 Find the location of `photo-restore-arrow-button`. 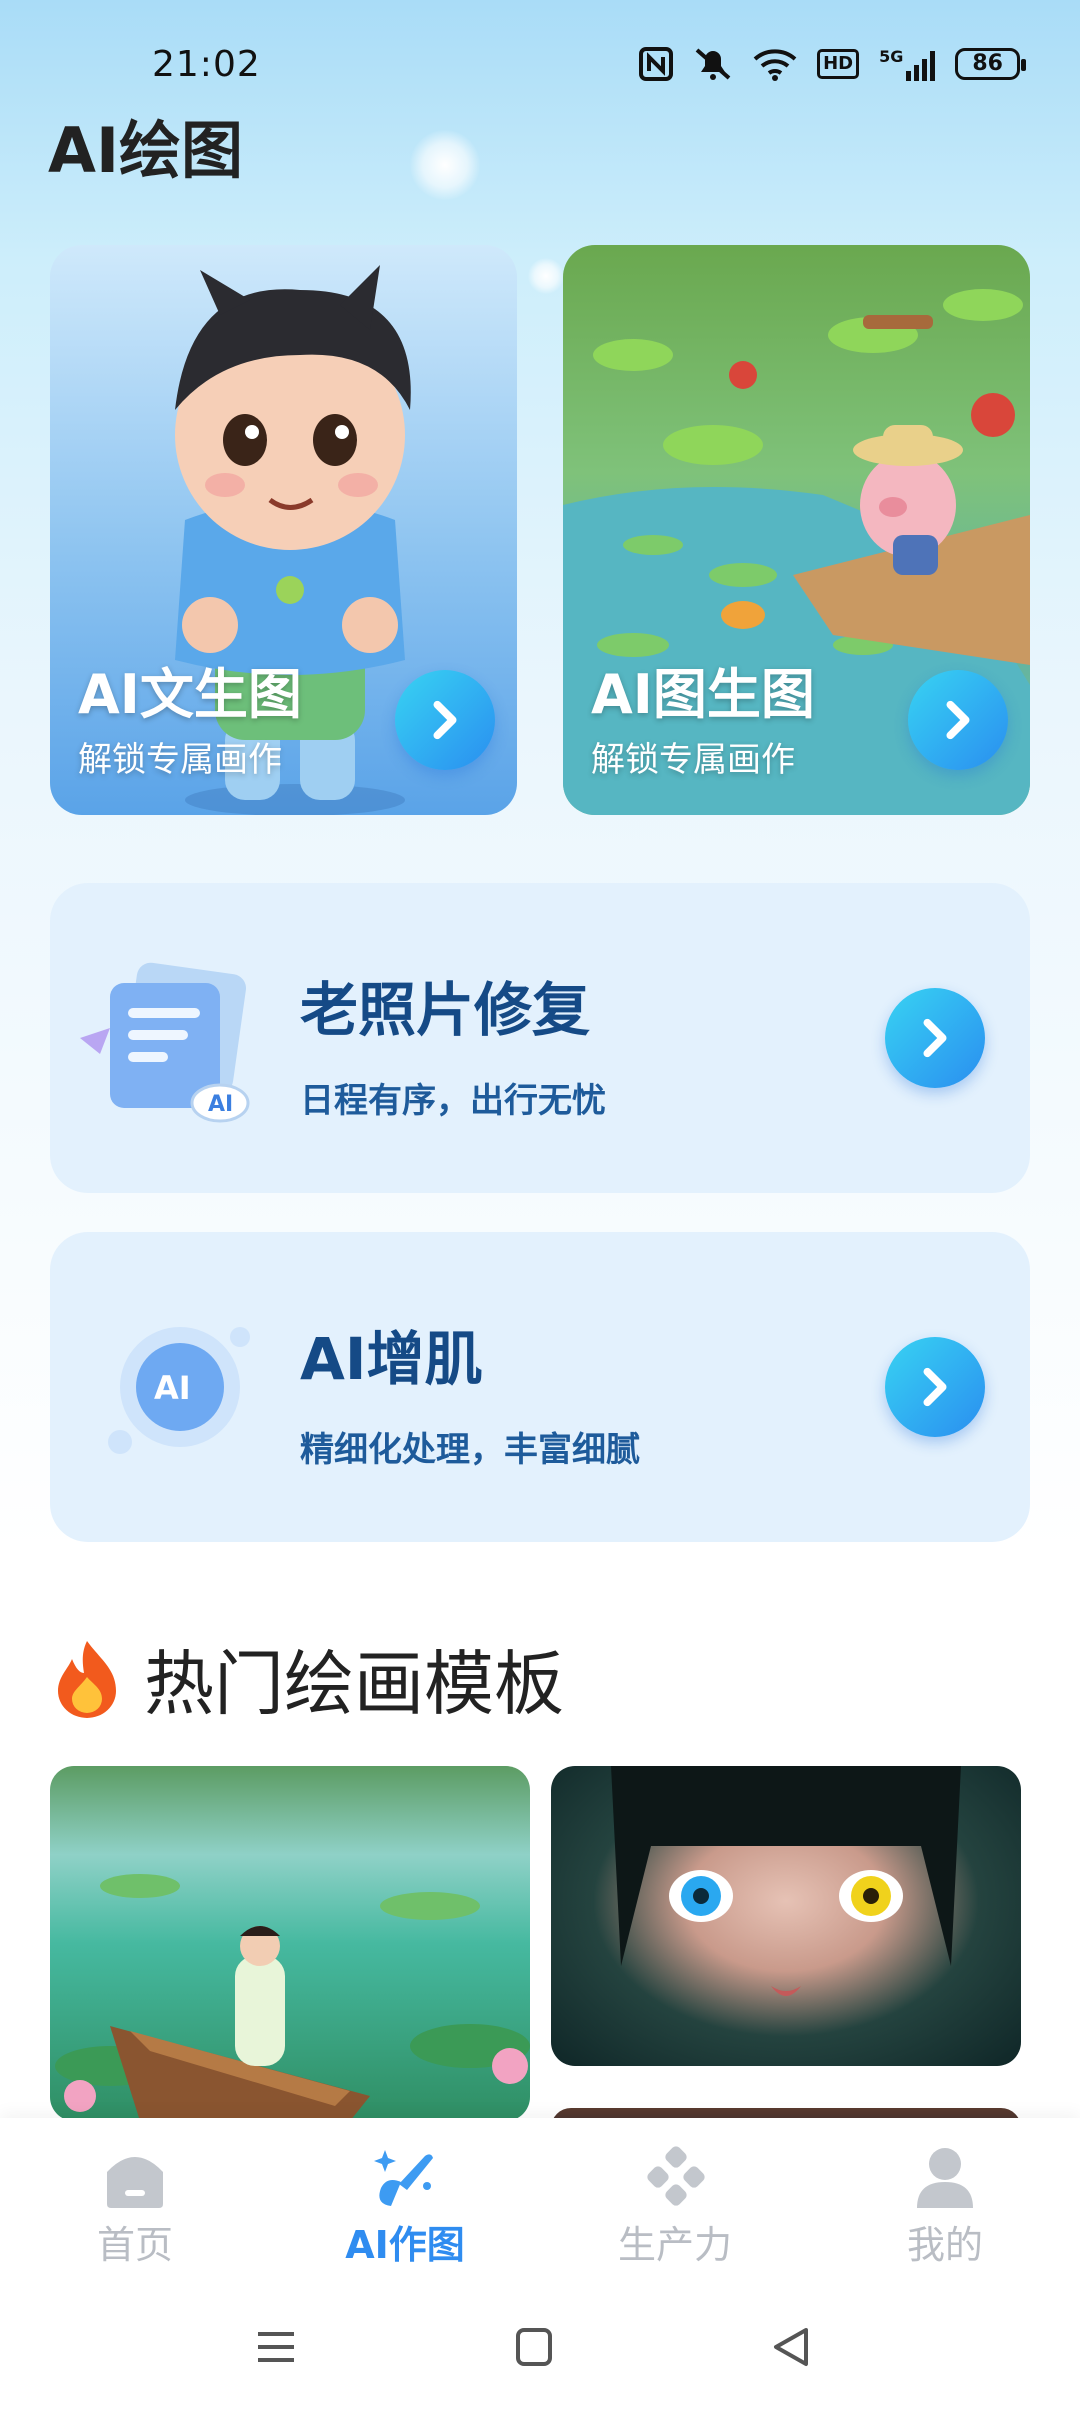

photo-restore-arrow-button is located at coordinates (935, 1038).